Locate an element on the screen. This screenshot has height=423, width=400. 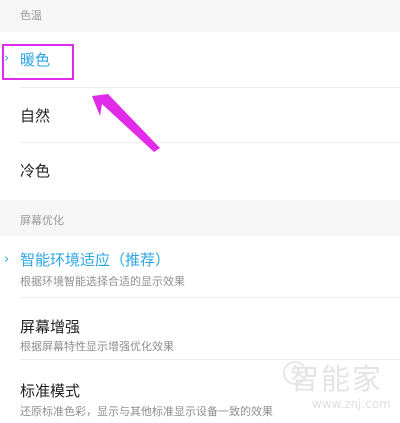
watermark-url: www.znj.com is located at coordinates (351, 404).